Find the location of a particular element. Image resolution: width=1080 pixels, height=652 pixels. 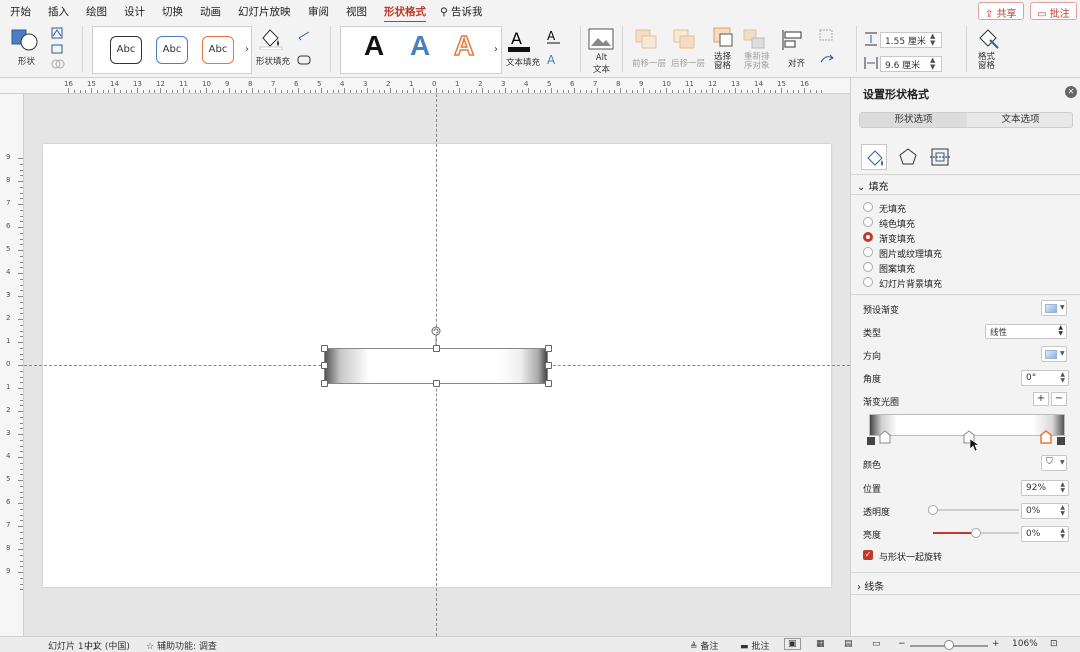

radio-no-fill is located at coordinates (868, 207).